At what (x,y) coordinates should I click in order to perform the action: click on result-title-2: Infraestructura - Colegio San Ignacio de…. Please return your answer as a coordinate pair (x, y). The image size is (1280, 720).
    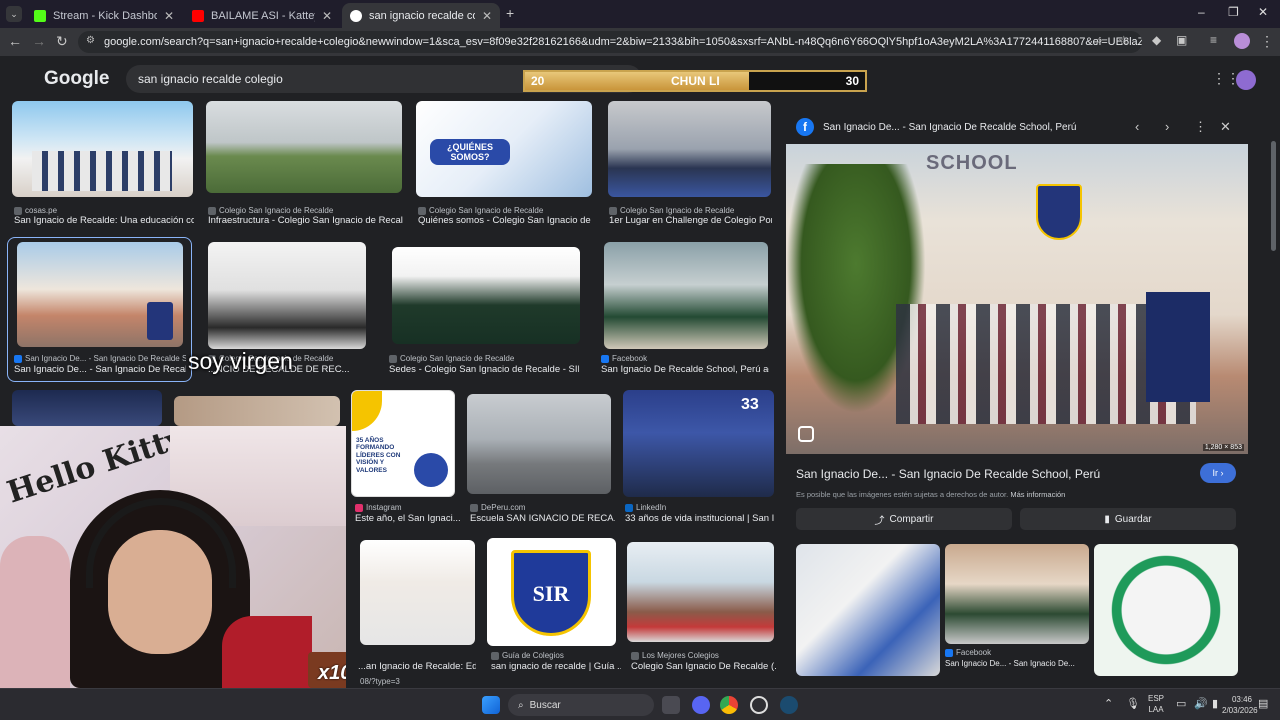
    Looking at the image, I should click on (305, 220).